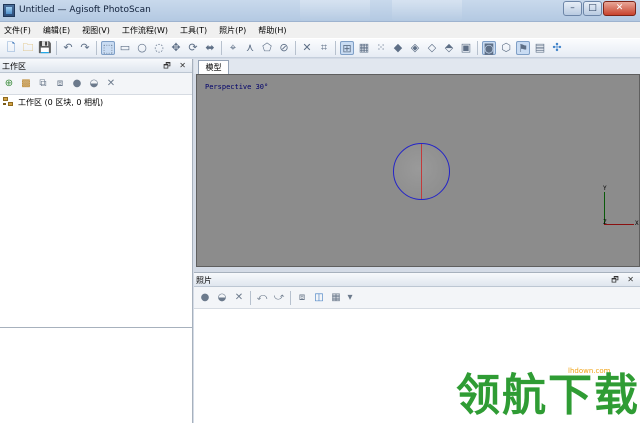 The image size is (640, 423). I want to click on workspace-tree-root: 工作区 (0 区块, 0 相机), so click(53, 102).